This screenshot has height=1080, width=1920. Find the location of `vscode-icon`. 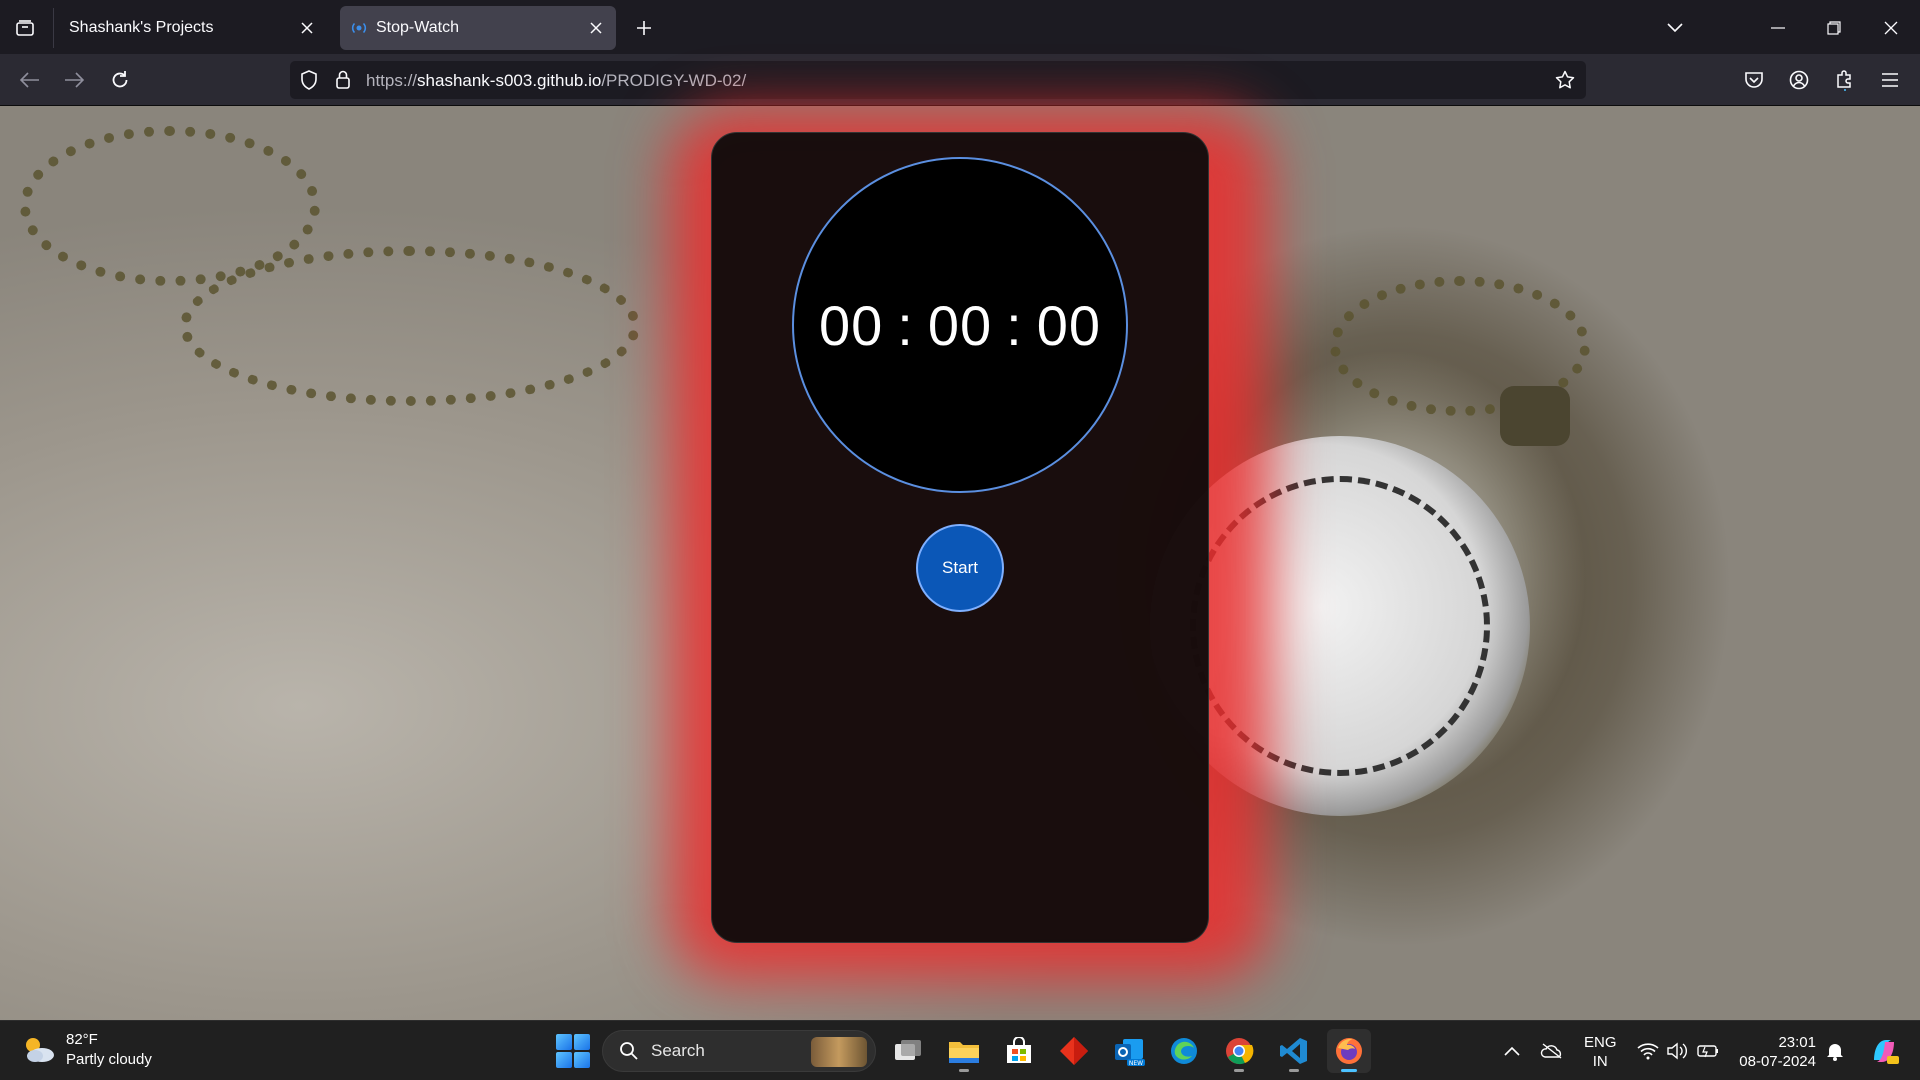

vscode-icon is located at coordinates (1294, 1051).